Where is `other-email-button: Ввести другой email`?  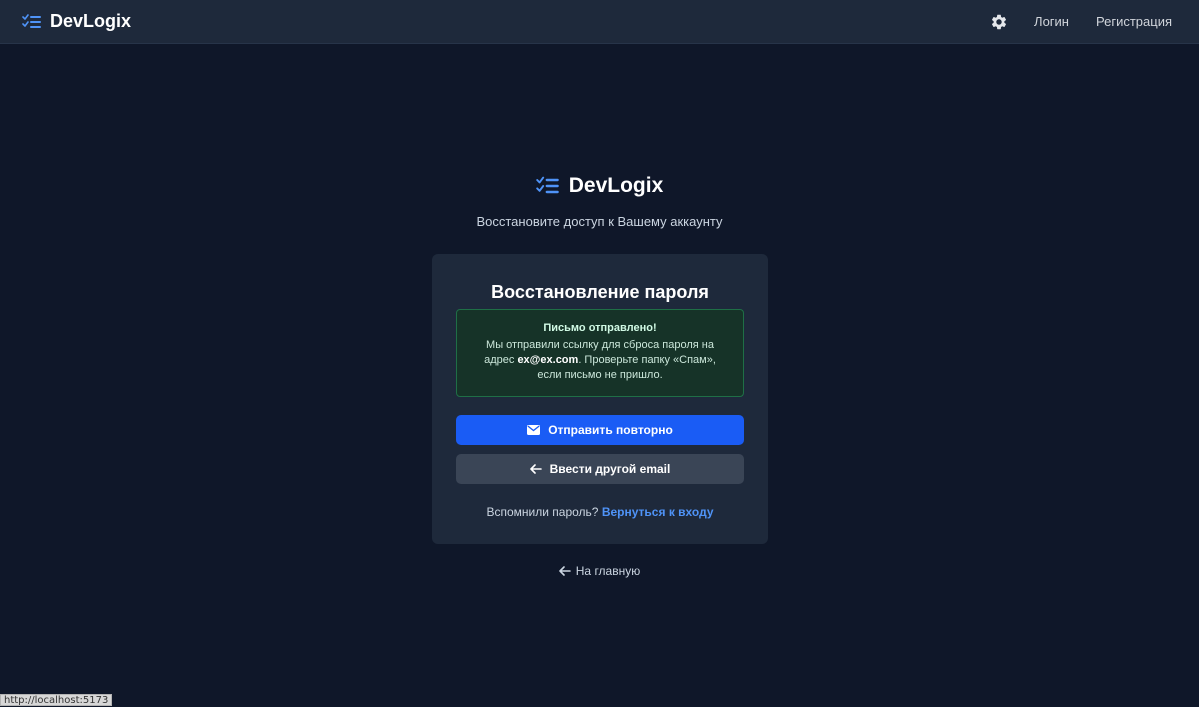 other-email-button: Ввести другой email is located at coordinates (600, 469).